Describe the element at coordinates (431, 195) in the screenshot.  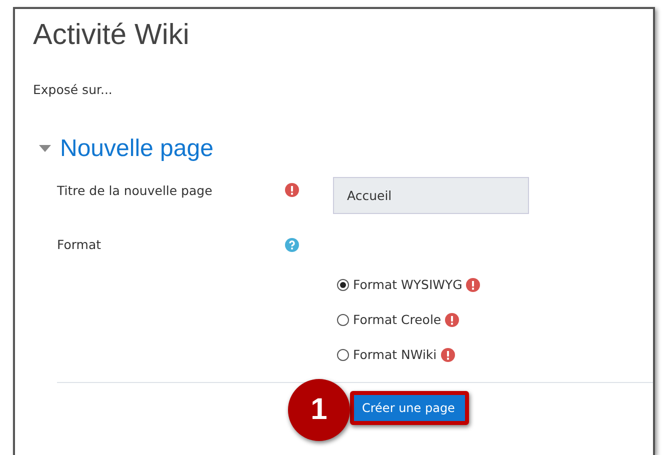
I see `input-field: Accueil` at that location.